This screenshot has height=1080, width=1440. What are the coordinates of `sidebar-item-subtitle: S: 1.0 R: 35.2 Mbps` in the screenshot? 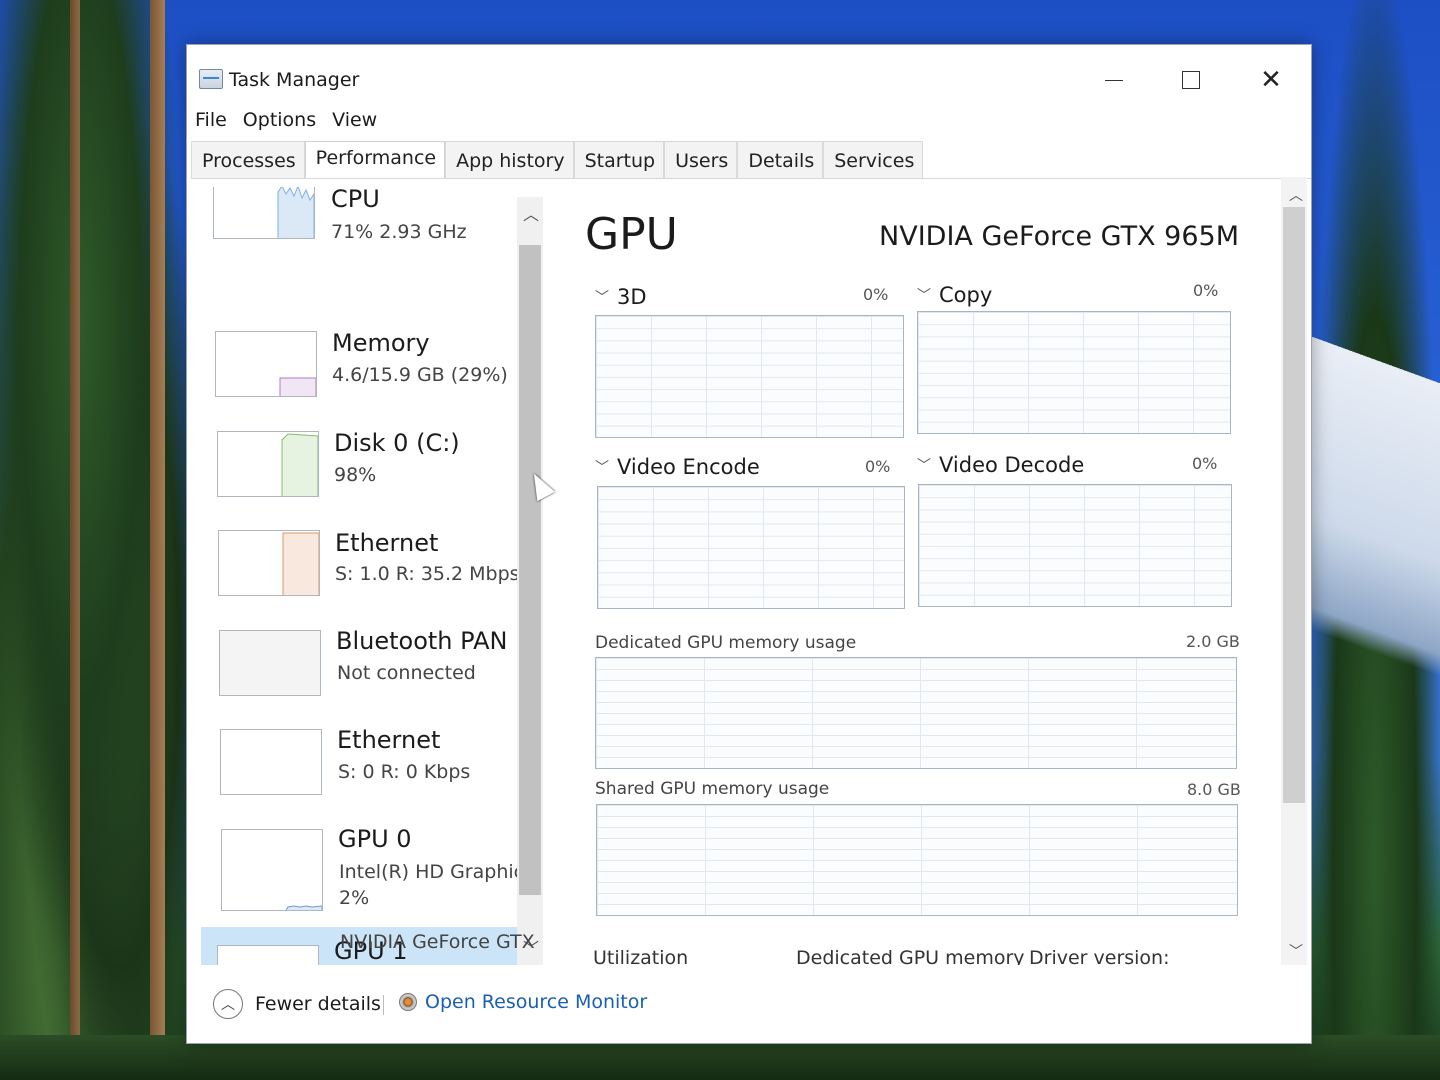 It's located at (427, 574).